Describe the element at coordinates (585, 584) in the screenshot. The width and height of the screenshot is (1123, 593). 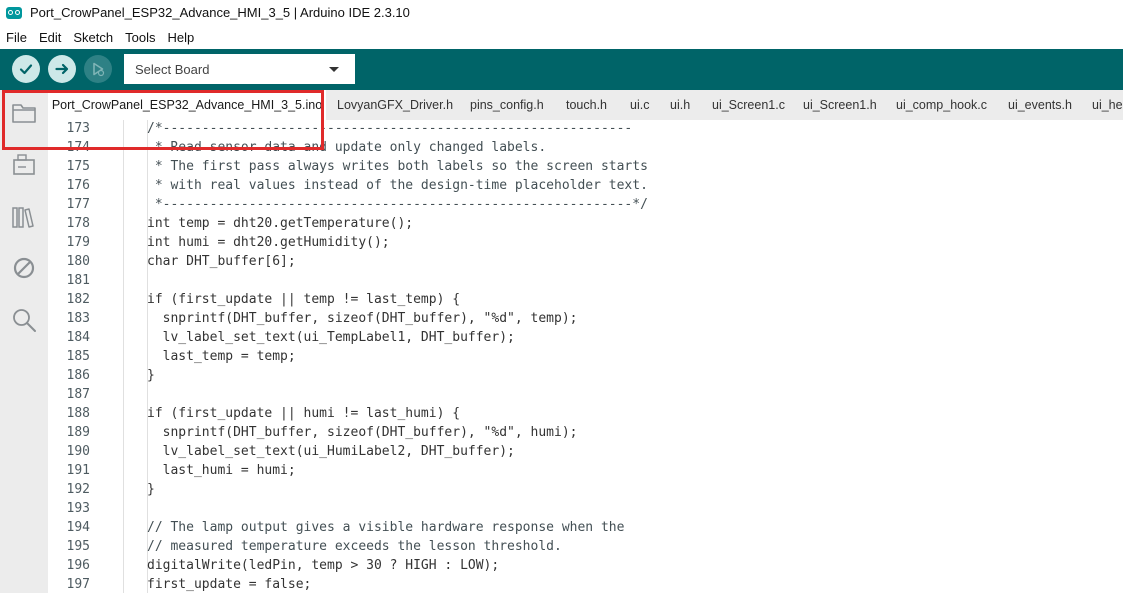
I see `code-line: 197 first_update = false;` at that location.